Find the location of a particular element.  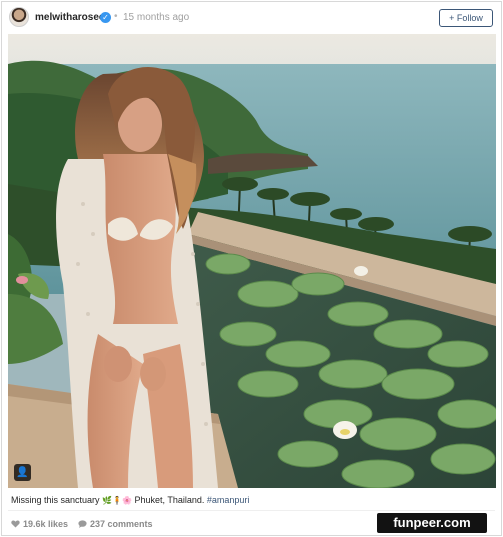

comment-icon is located at coordinates (82, 524).